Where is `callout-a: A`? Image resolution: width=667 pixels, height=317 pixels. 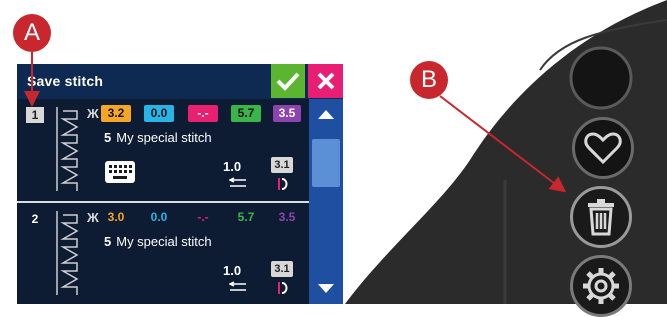
callout-a: A is located at coordinates (32, 33).